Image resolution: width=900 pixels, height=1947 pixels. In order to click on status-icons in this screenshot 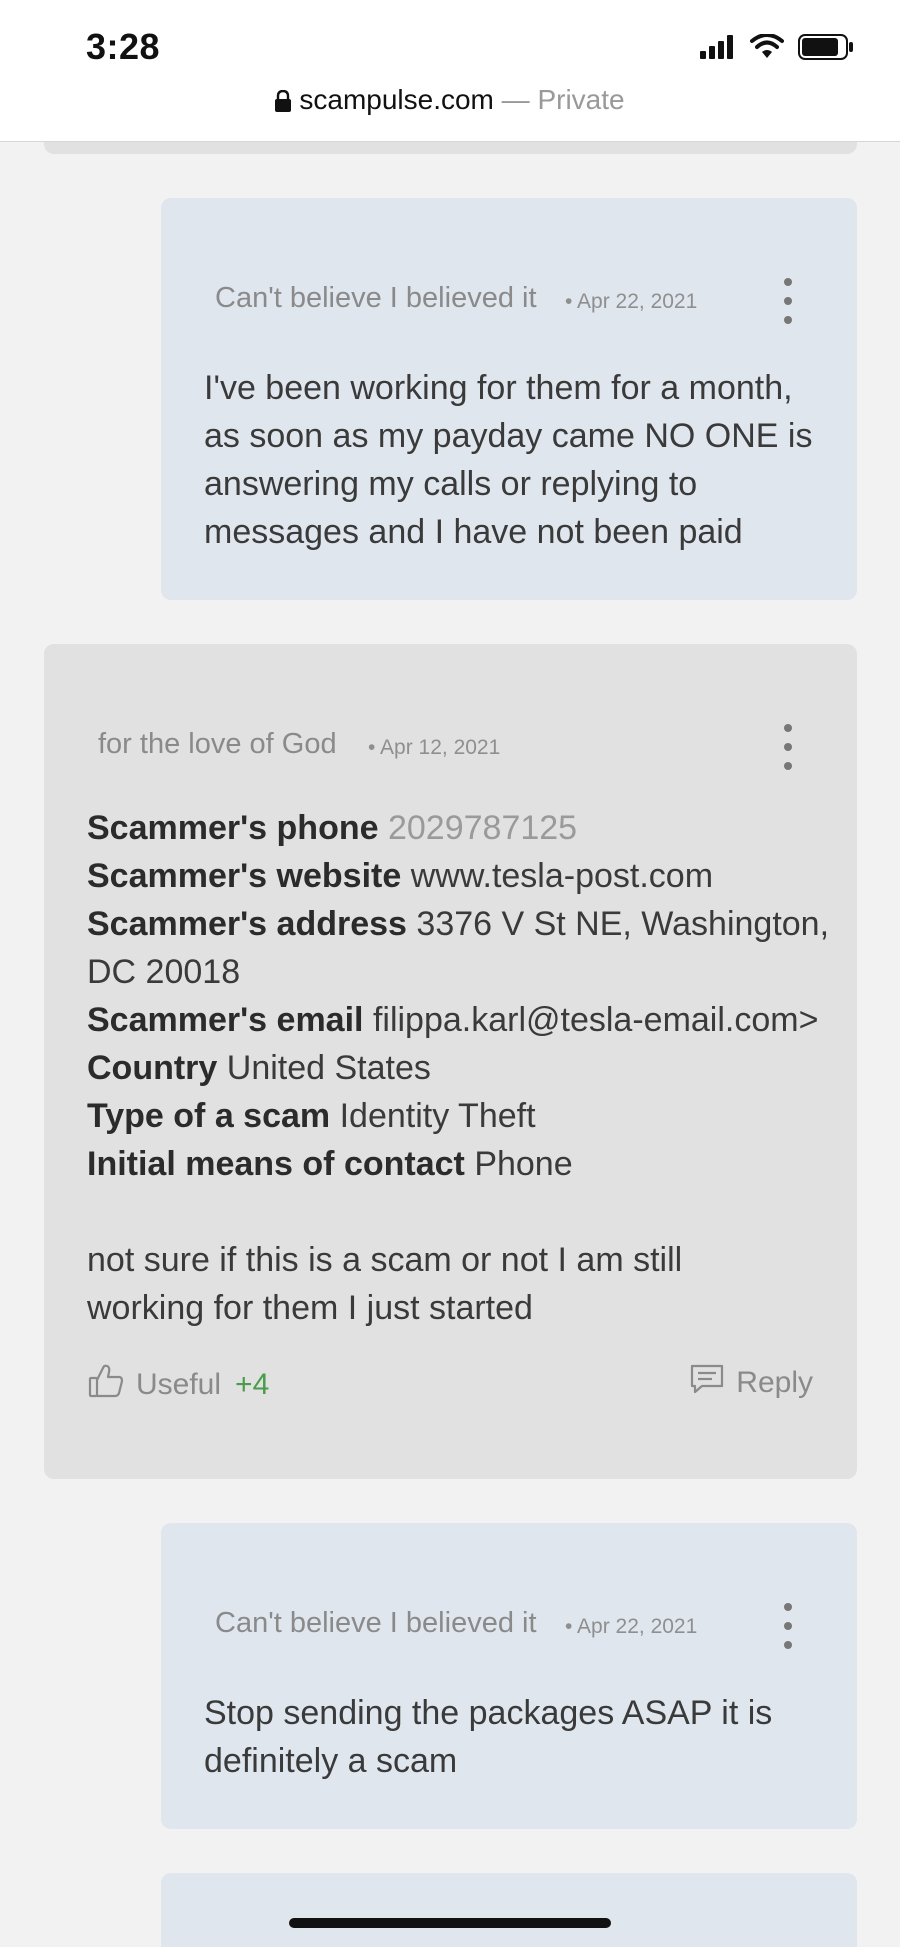, I will do `click(777, 49)`.